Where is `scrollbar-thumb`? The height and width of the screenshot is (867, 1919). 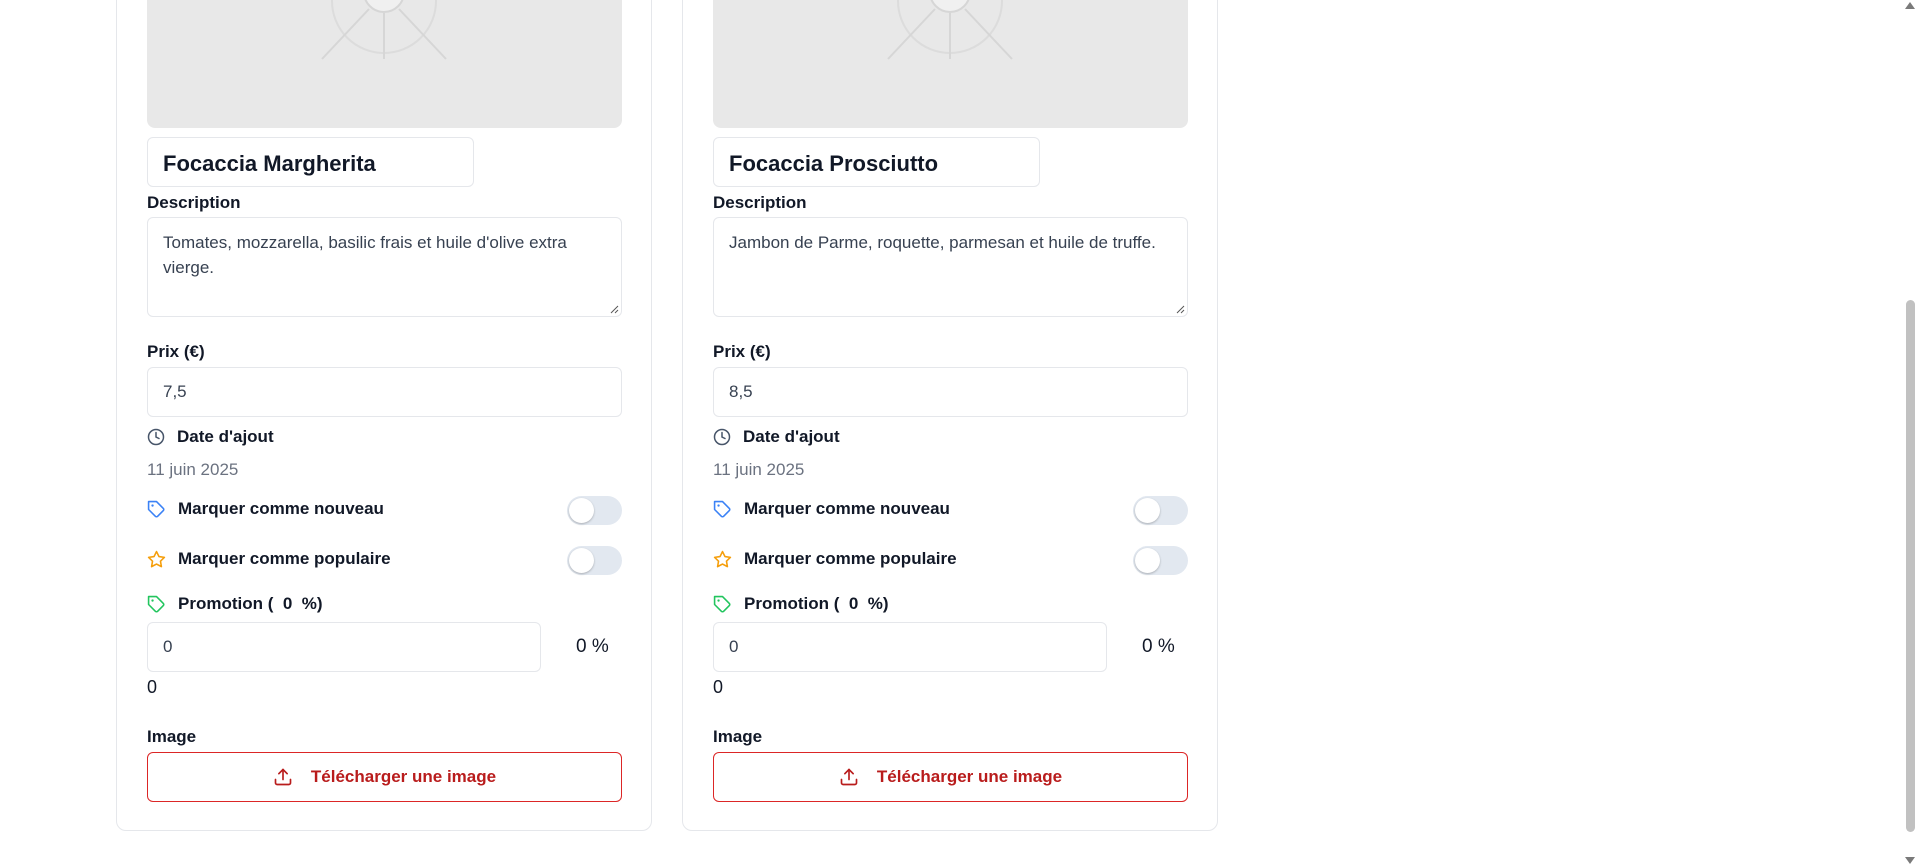
scrollbar-thumb is located at coordinates (1910, 566).